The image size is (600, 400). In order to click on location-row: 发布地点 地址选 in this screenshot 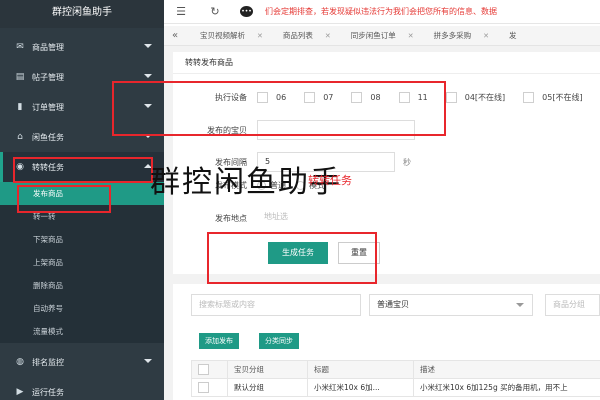, I will do `click(260, 218)`.